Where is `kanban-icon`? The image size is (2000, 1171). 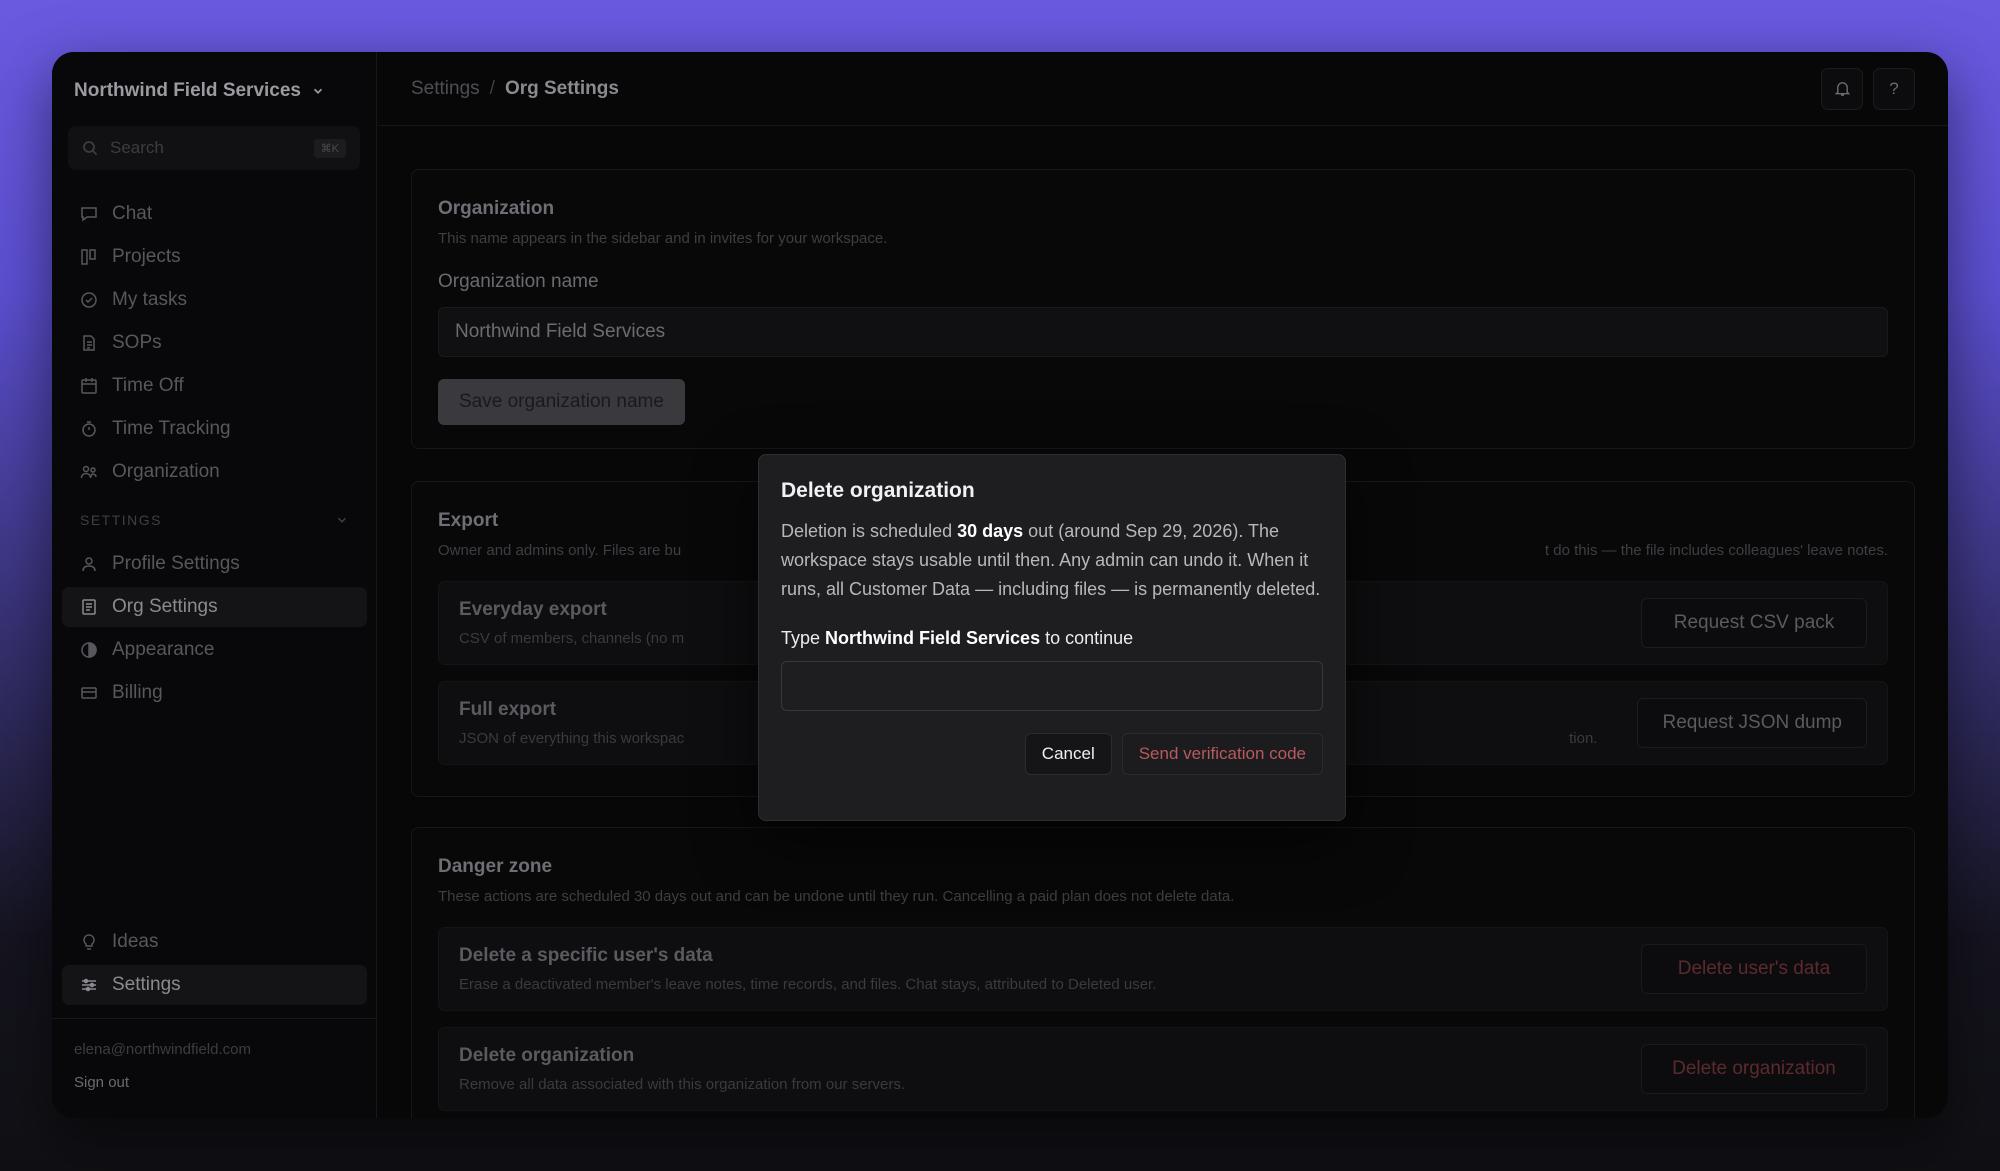
kanban-icon is located at coordinates (88, 257).